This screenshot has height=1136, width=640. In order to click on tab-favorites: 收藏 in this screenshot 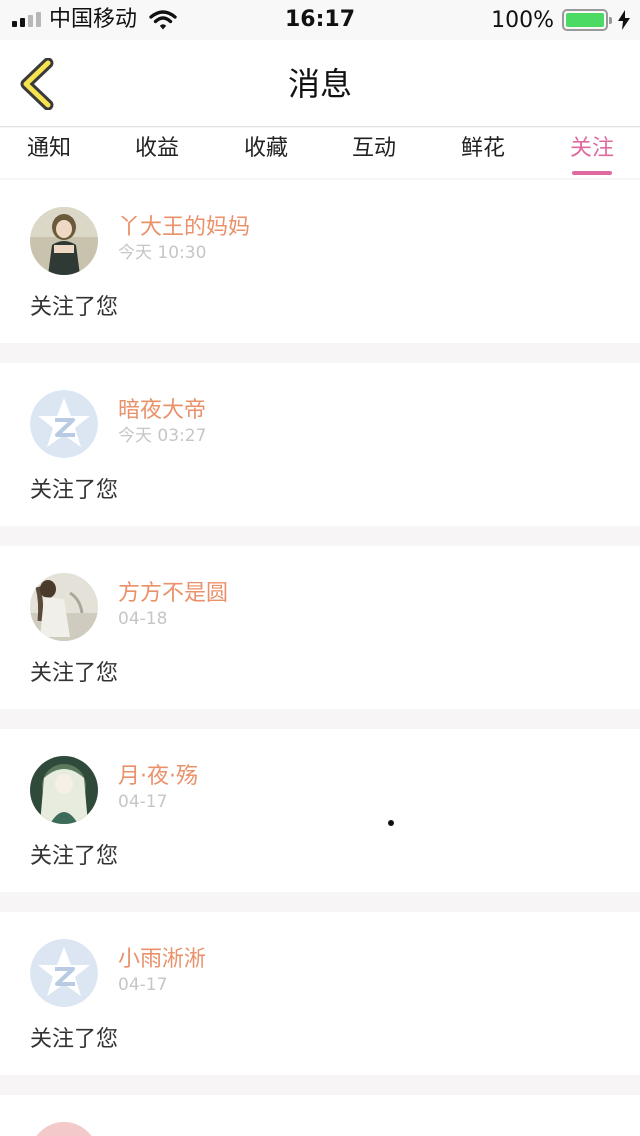, I will do `click(266, 149)`.